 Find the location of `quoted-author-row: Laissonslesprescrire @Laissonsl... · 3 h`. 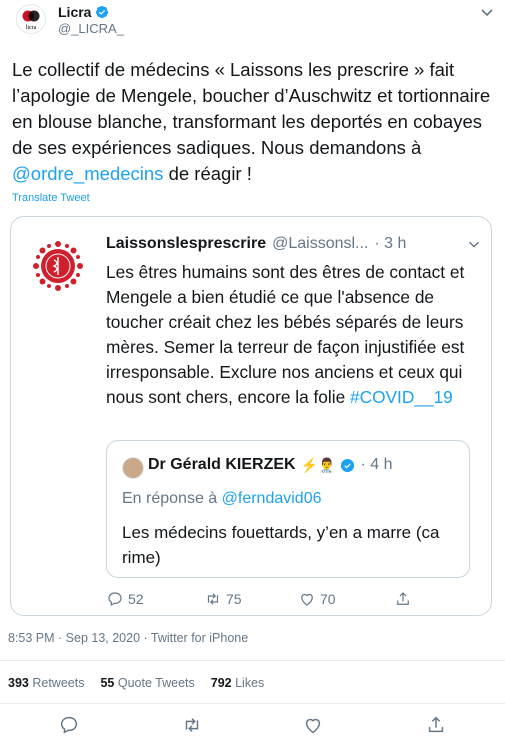

quoted-author-row: Laissonslesprescrire @Laissonsl... · 3 h is located at coordinates (256, 244).